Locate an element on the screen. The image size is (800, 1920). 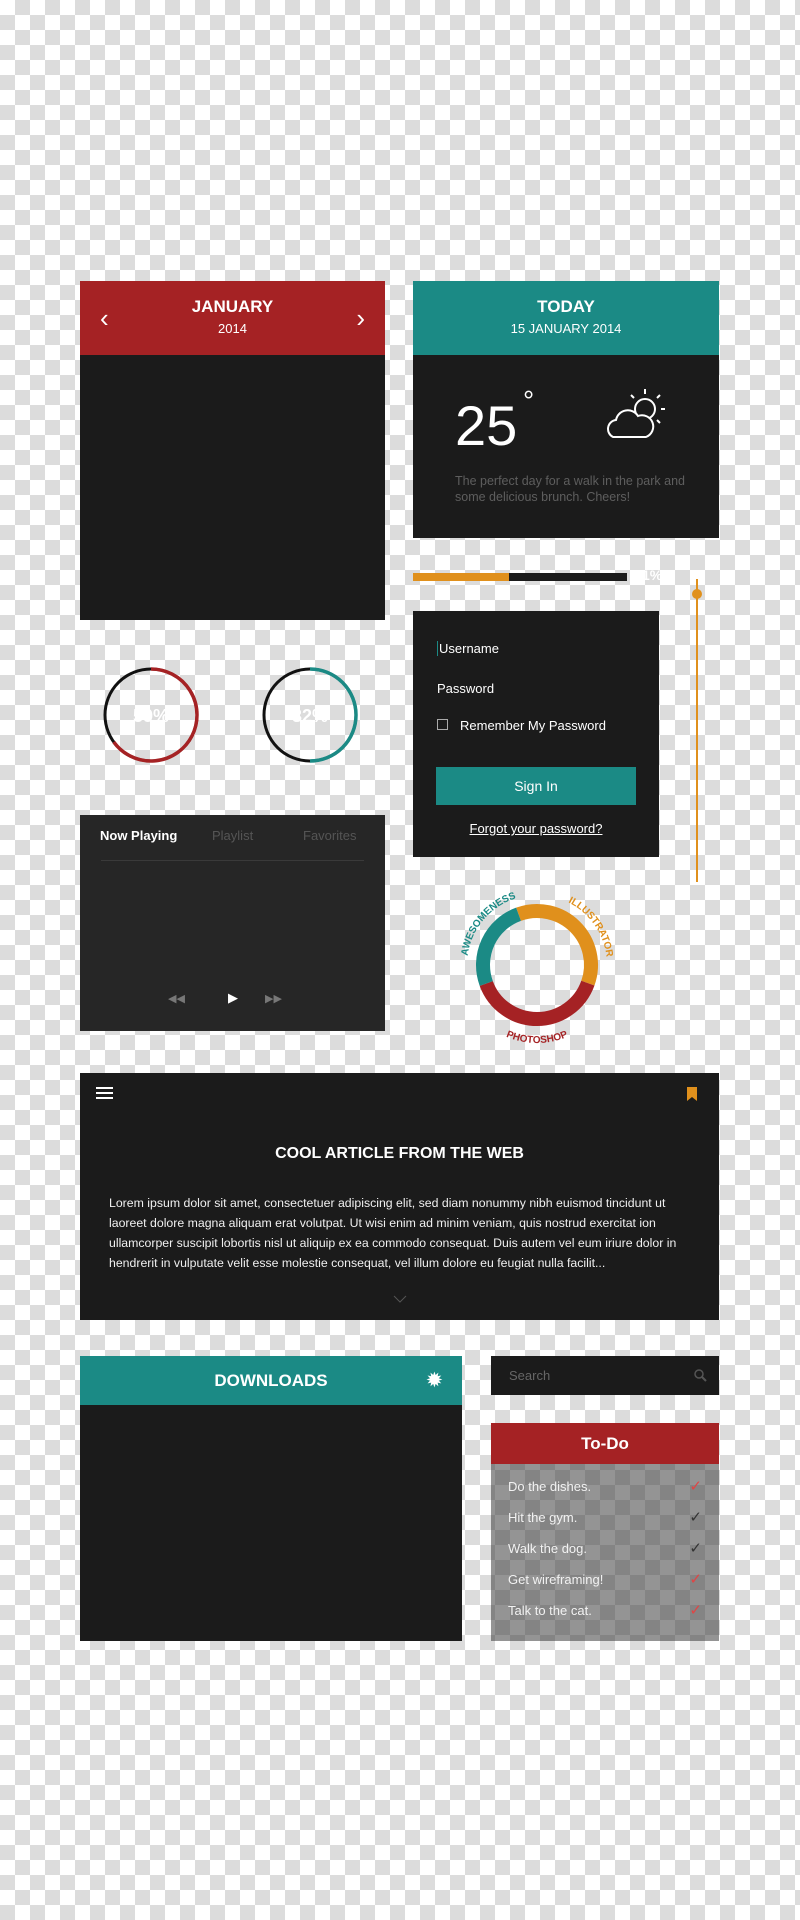
hamburger-menu-icon is located at coordinates (104, 1093).